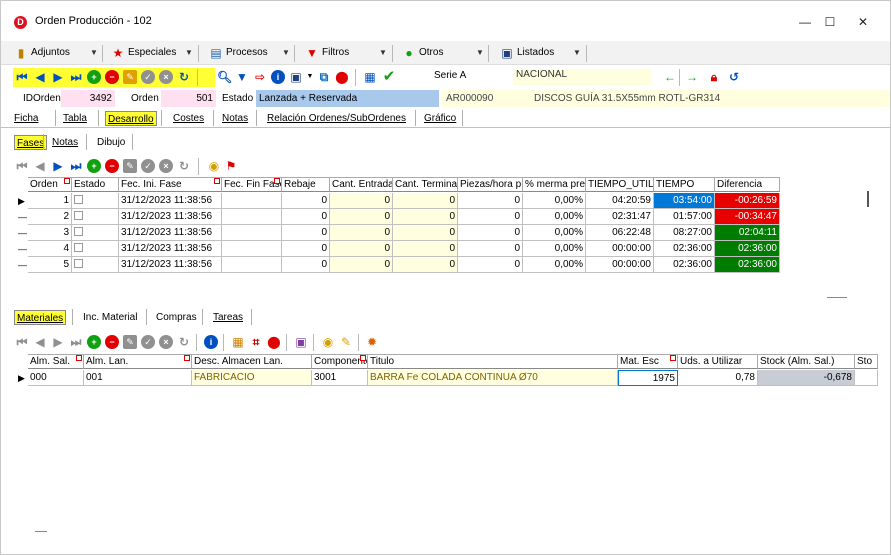 The image size is (891, 555). What do you see at coordinates (620, 217) in the screenshot?
I see `table-cell: 02:31:47` at bounding box center [620, 217].